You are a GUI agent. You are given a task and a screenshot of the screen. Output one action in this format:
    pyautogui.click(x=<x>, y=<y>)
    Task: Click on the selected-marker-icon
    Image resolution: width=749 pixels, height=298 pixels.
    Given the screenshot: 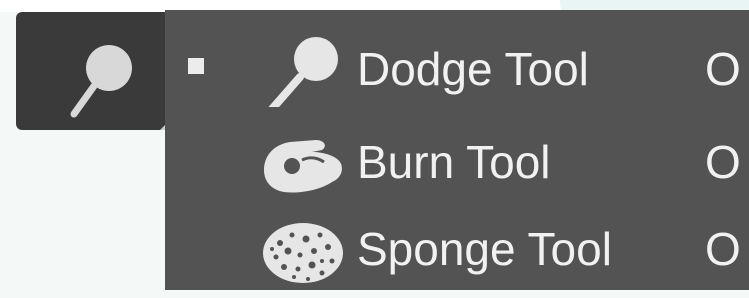 What is the action you would take?
    pyautogui.click(x=196, y=66)
    